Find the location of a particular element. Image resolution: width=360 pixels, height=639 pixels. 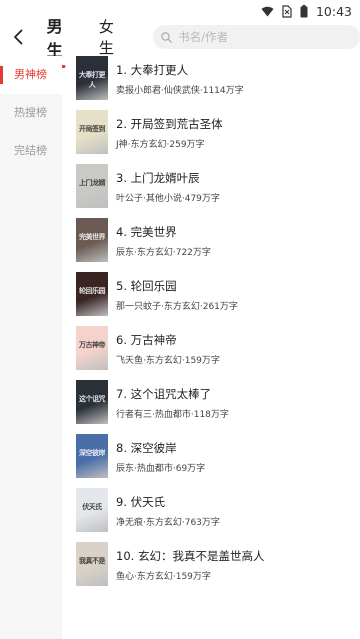

book-meta: 行者有三·热血都市·118万字 is located at coordinates (172, 415).